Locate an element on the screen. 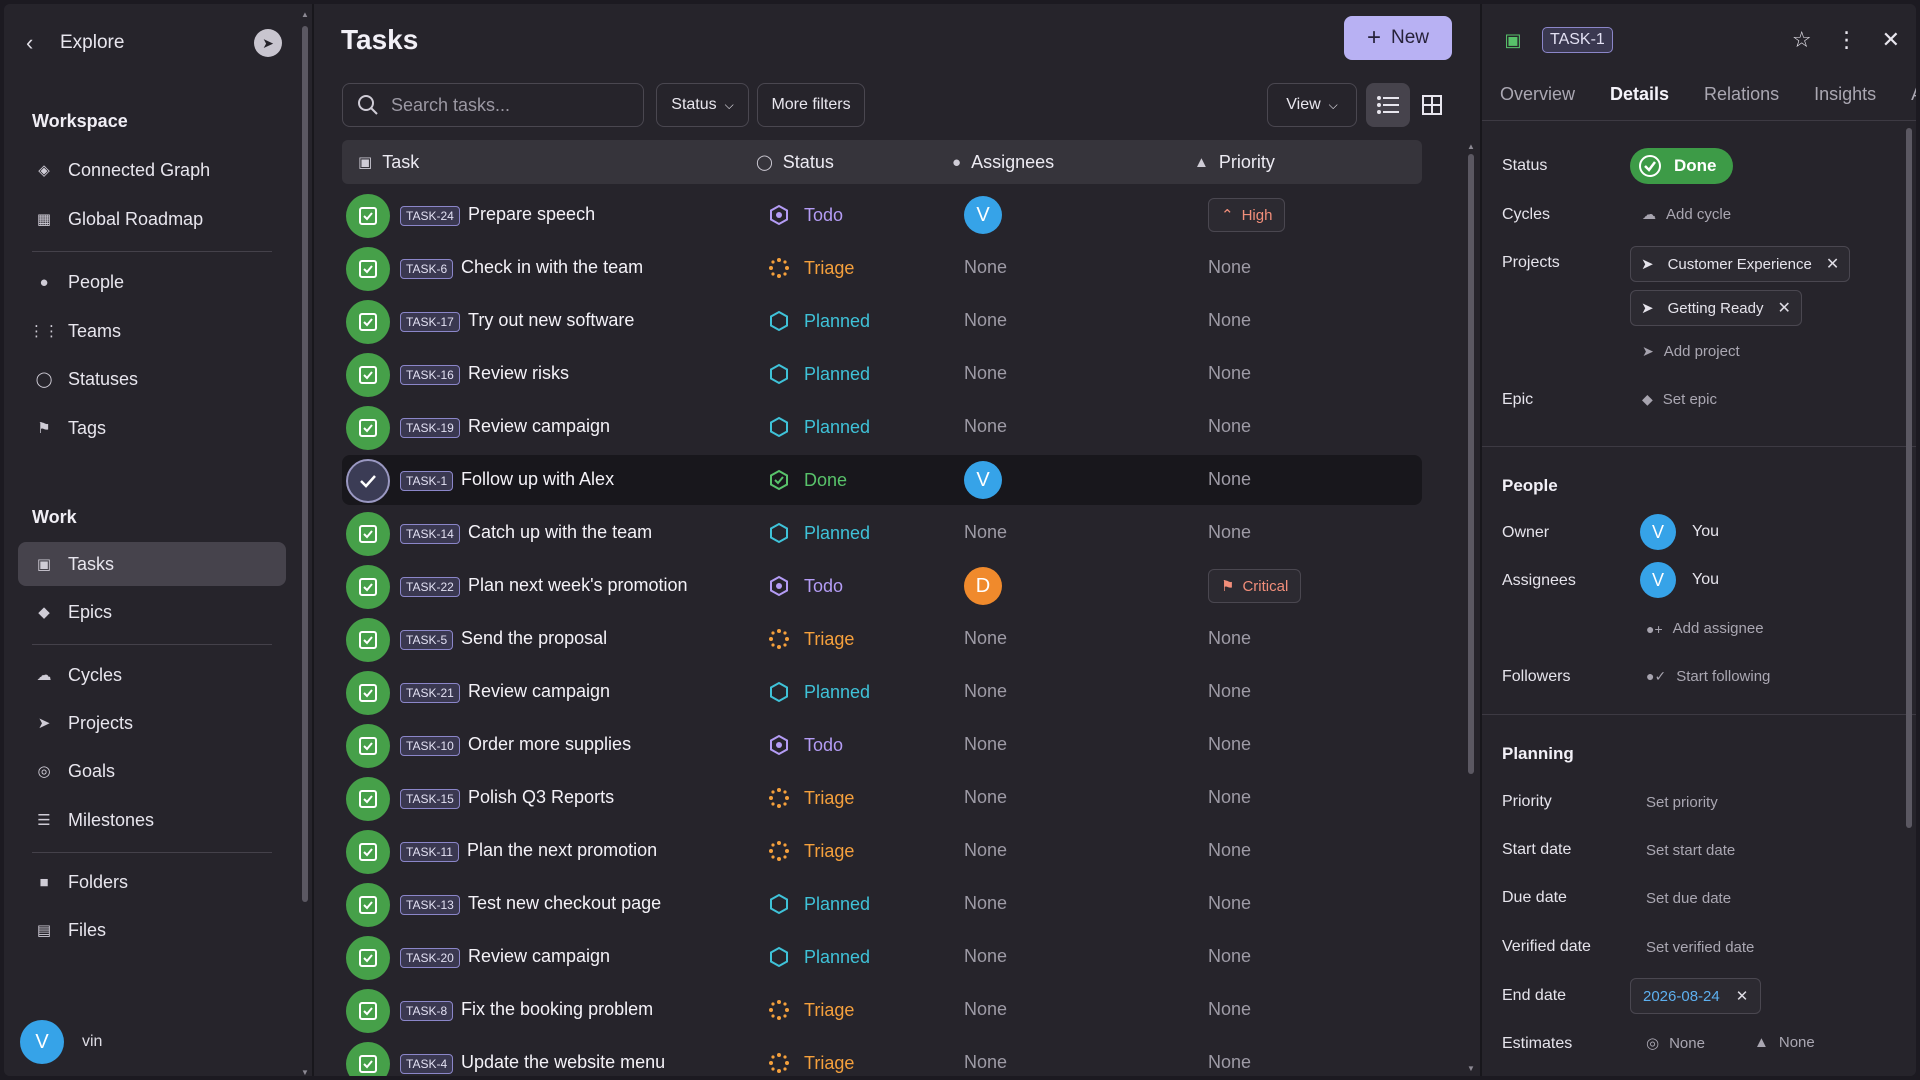  assignee-value: V You is located at coordinates (1679, 580).